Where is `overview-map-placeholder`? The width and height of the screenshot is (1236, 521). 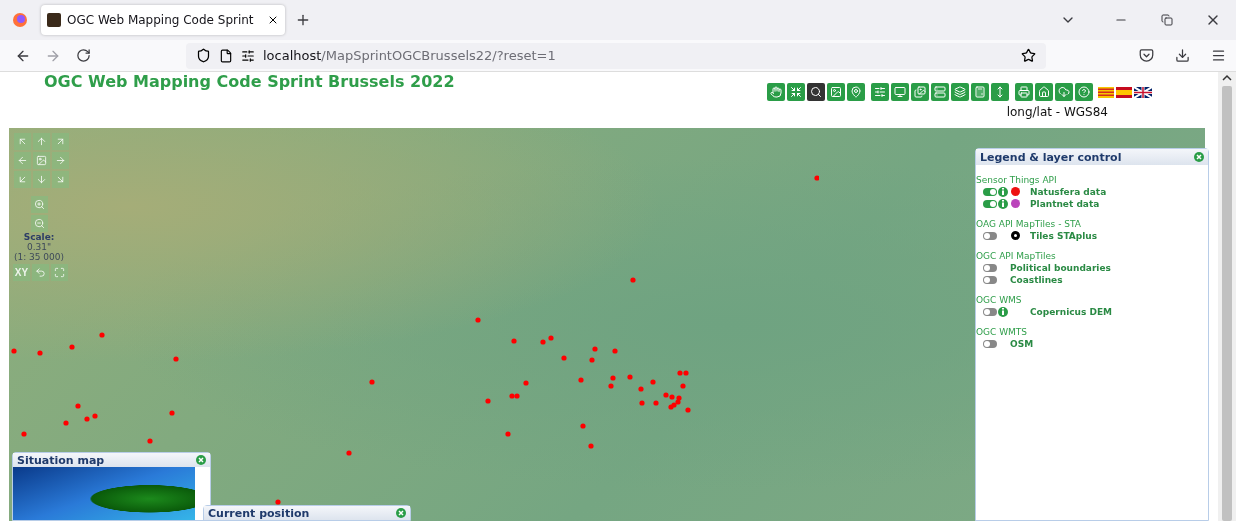
overview-map-placeholder is located at coordinates (104, 493).